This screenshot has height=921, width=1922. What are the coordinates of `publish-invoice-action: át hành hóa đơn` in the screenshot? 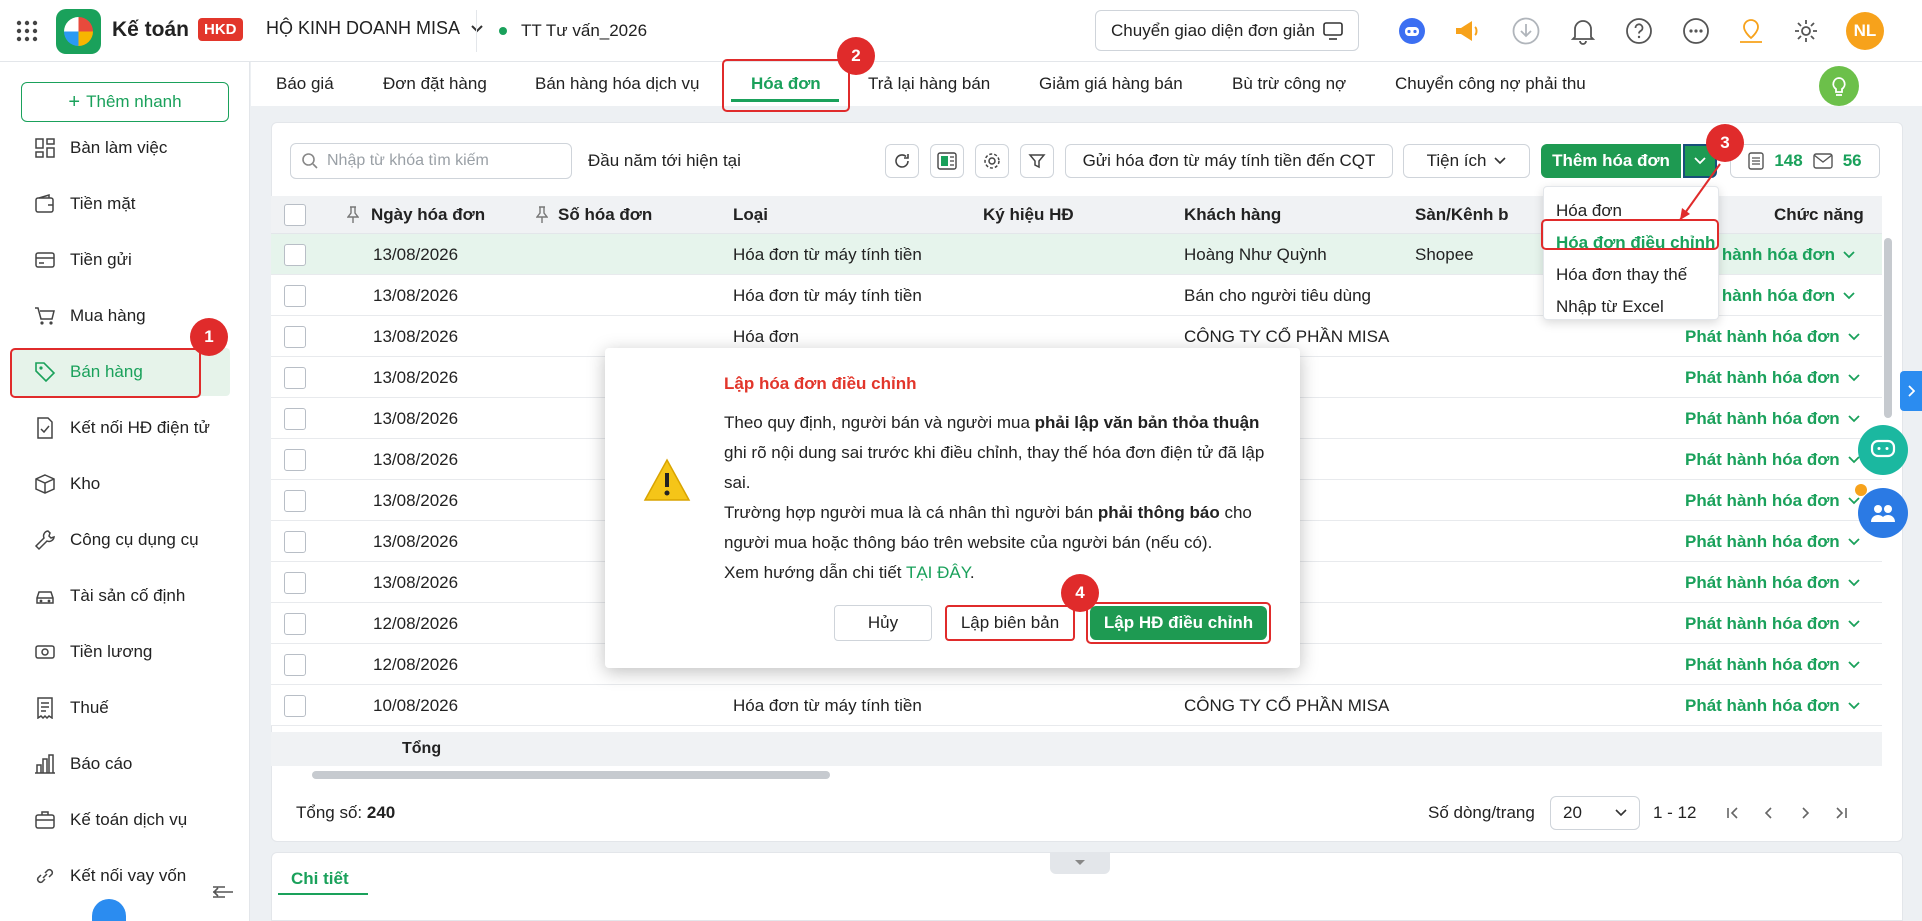 It's located at (1778, 295).